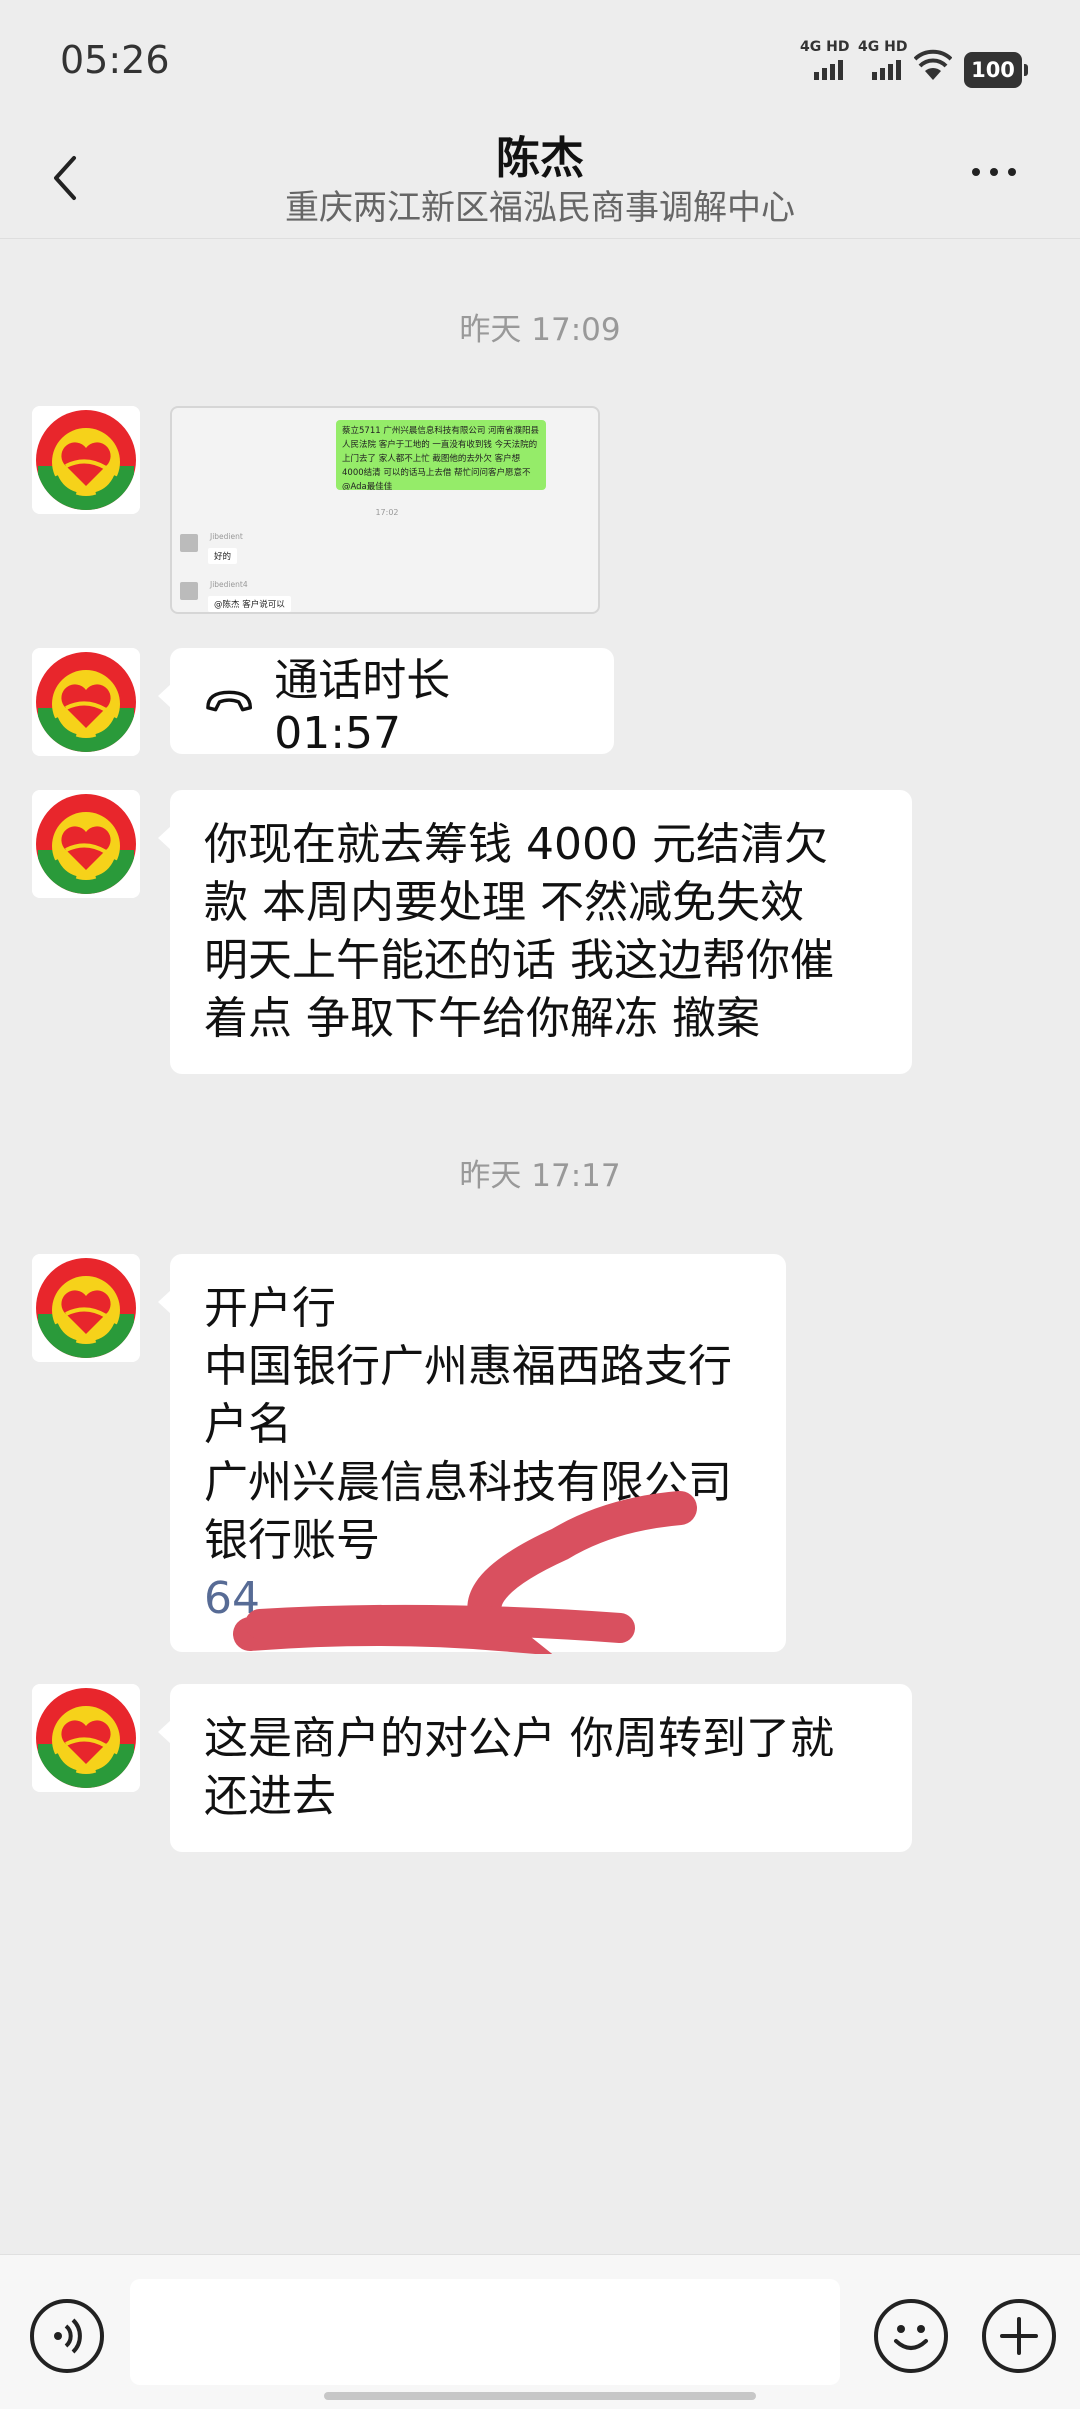 The image size is (1080, 2409). What do you see at coordinates (270, 1796) in the screenshot?
I see `message-line: 还进去` at bounding box center [270, 1796].